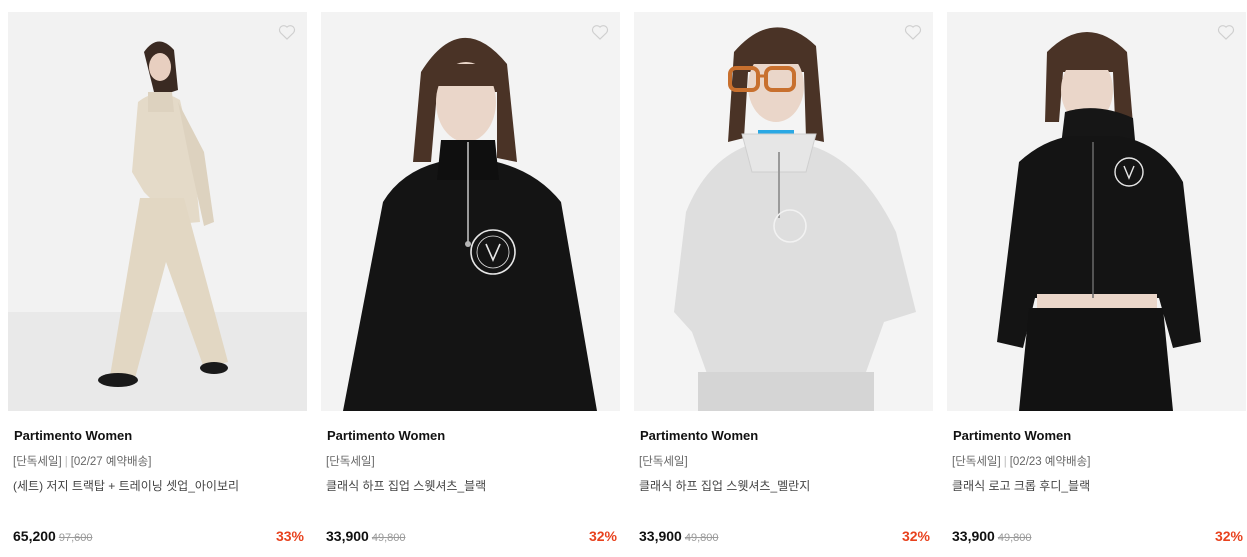  What do you see at coordinates (126, 485) in the screenshot?
I see `product-name: (세트) 저지 트랙탑 + 트레이닝 셋업_아이보리` at bounding box center [126, 485].